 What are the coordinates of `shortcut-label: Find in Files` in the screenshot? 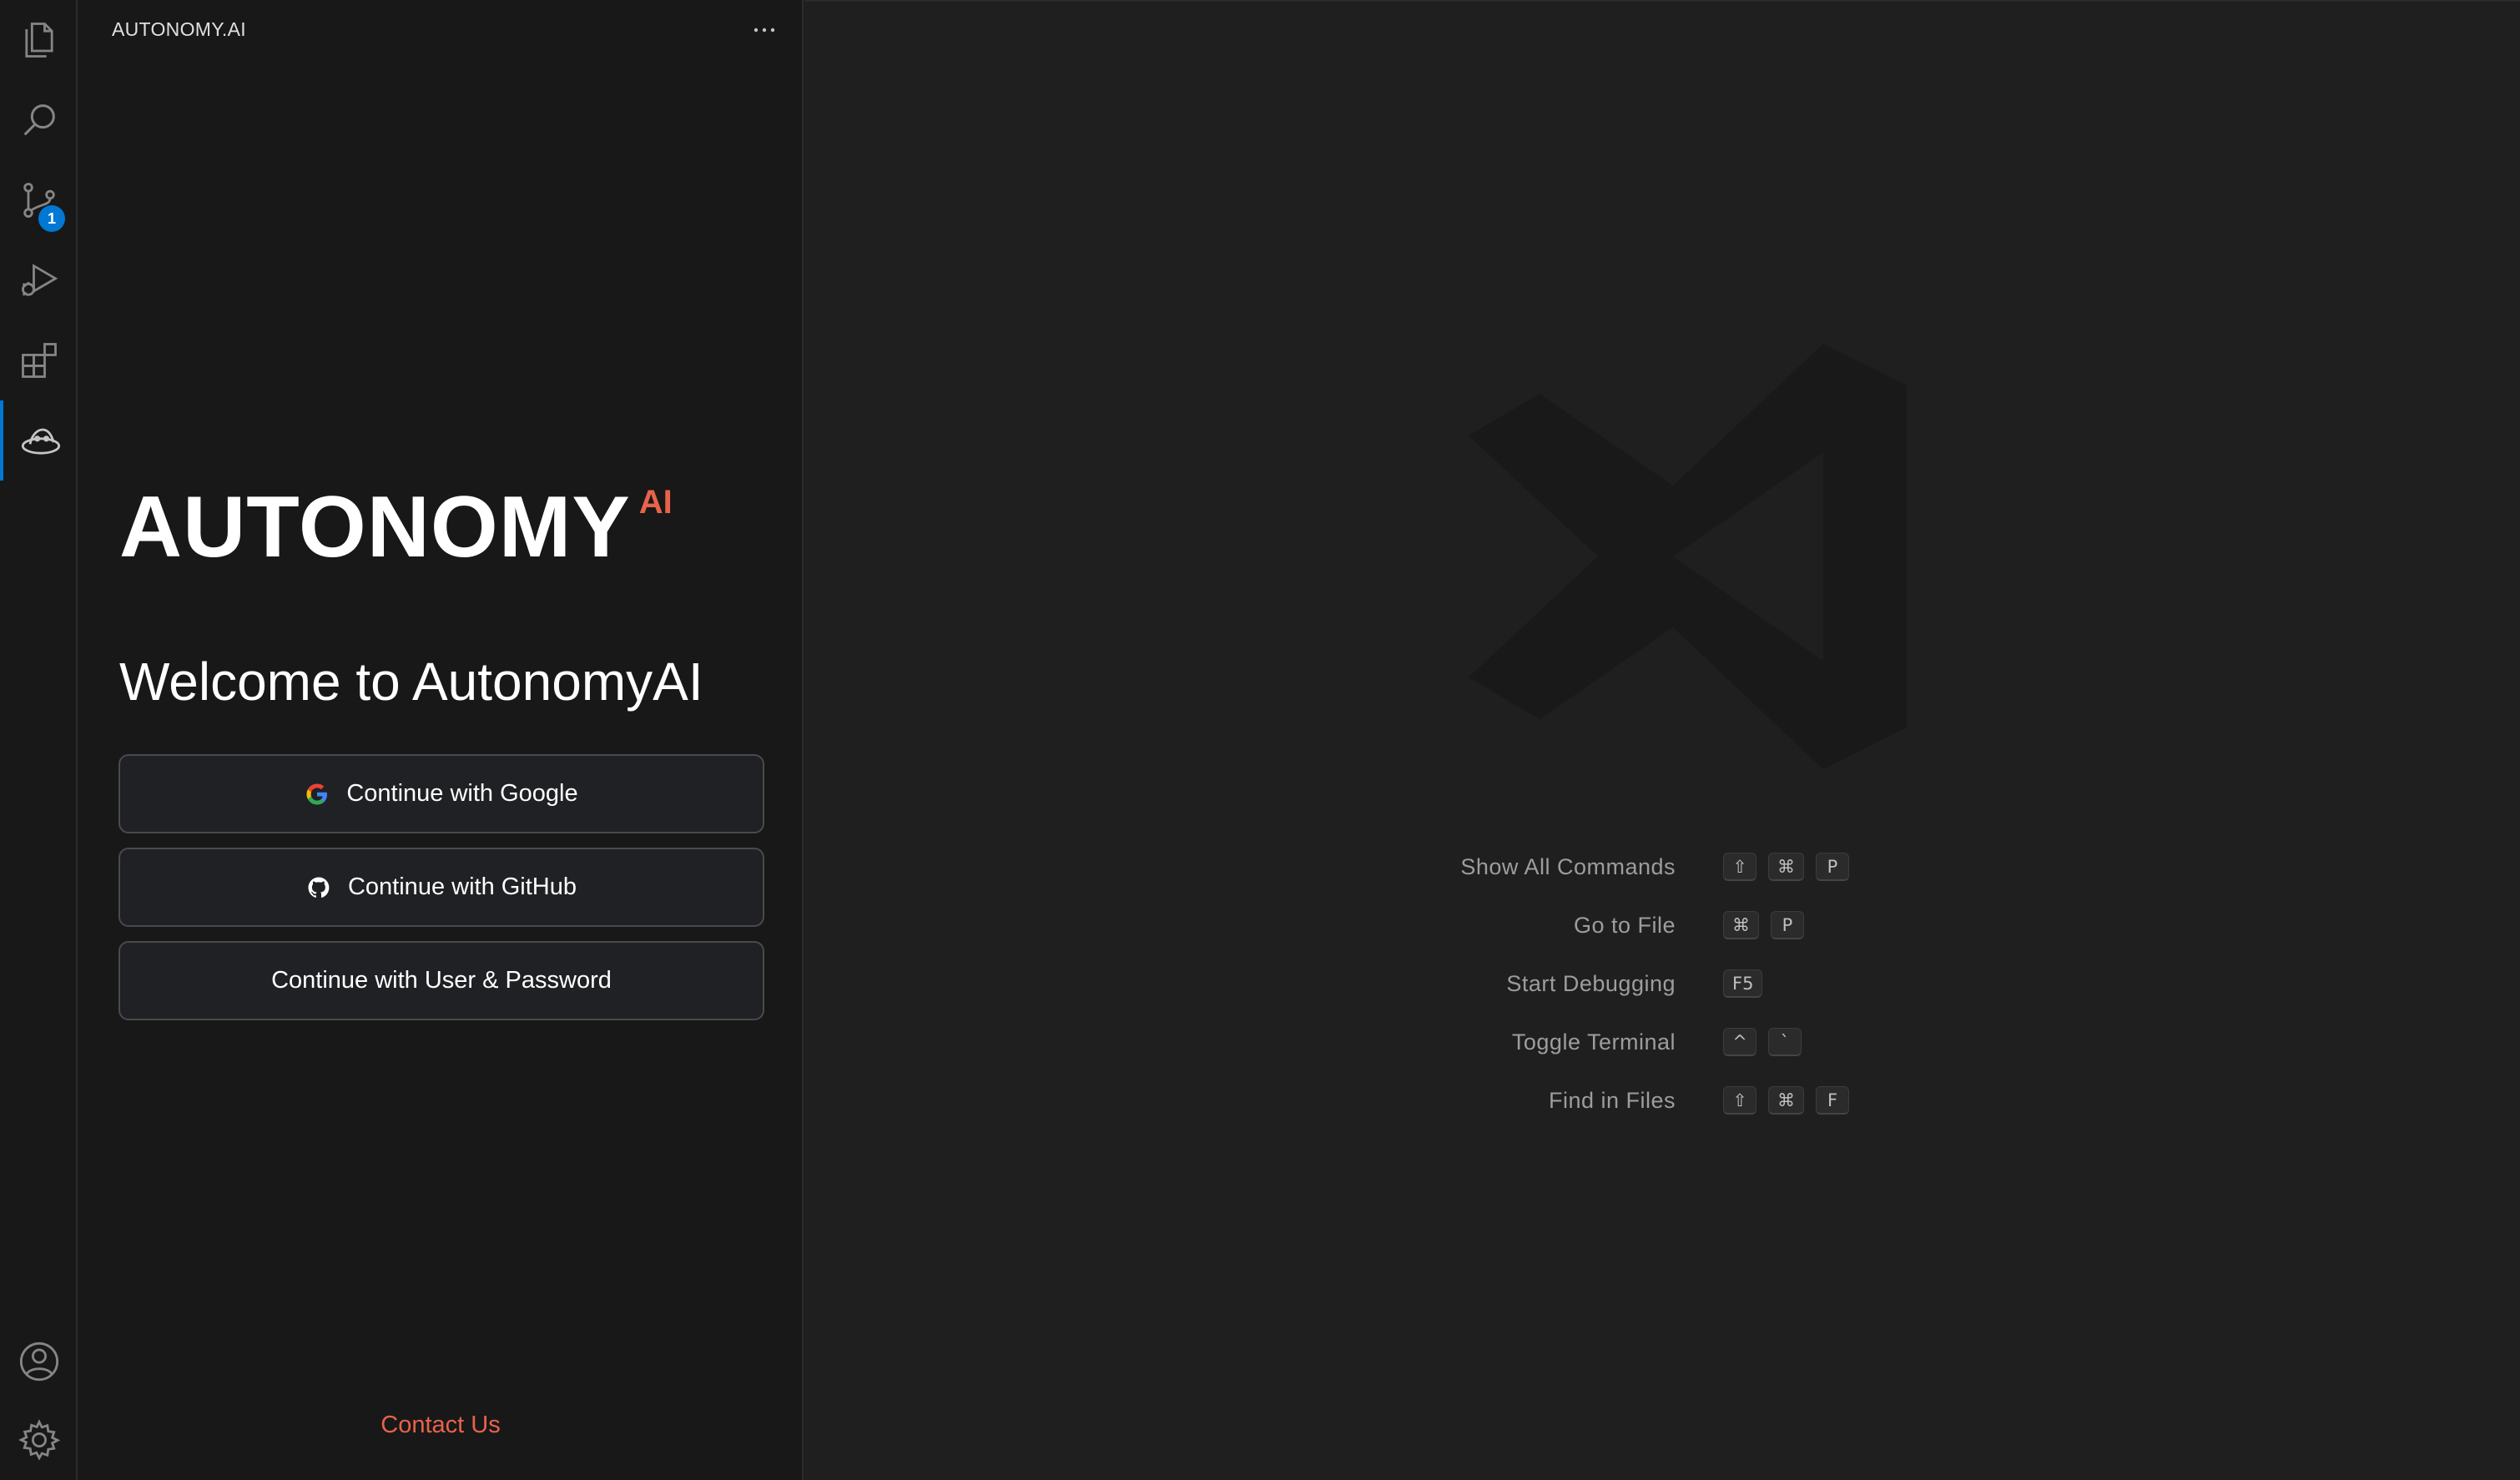 It's located at (1612, 1101).